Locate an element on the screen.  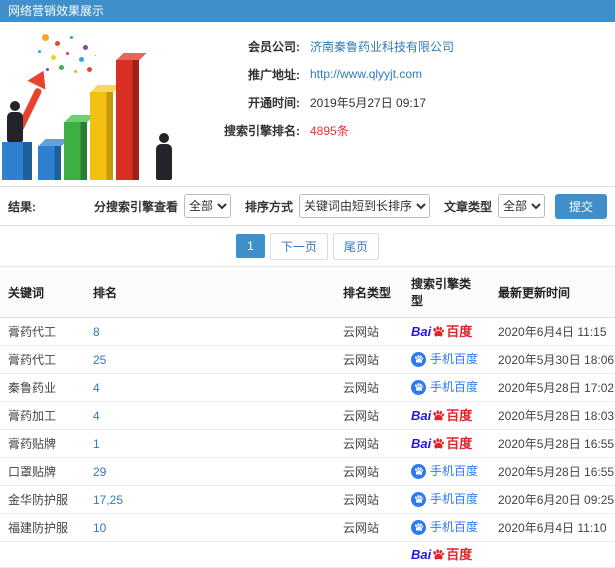
promo-url-link: http://www.qlyyjt.com is located at coordinates (366, 74).